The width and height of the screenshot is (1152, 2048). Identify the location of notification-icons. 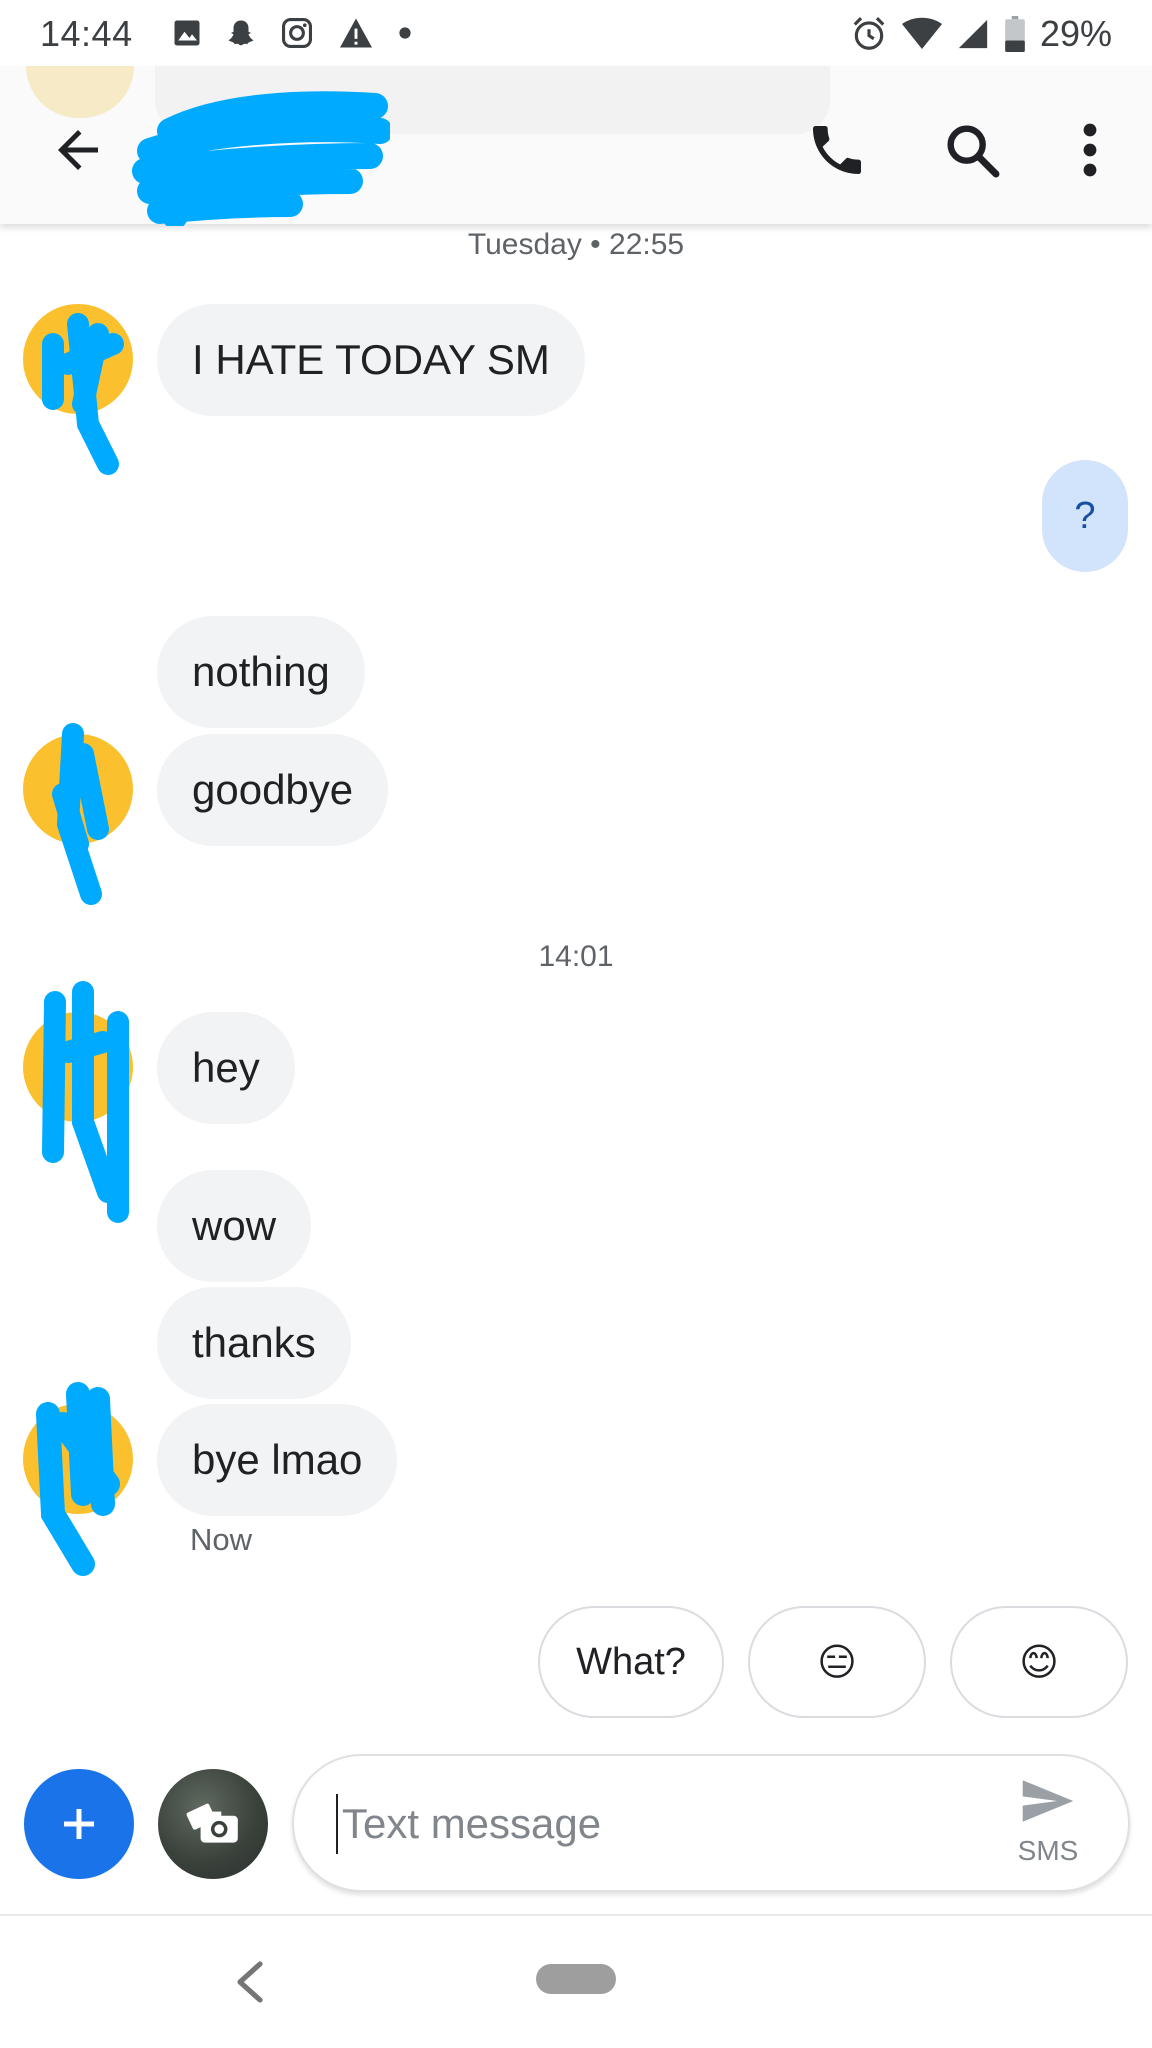
(292, 33).